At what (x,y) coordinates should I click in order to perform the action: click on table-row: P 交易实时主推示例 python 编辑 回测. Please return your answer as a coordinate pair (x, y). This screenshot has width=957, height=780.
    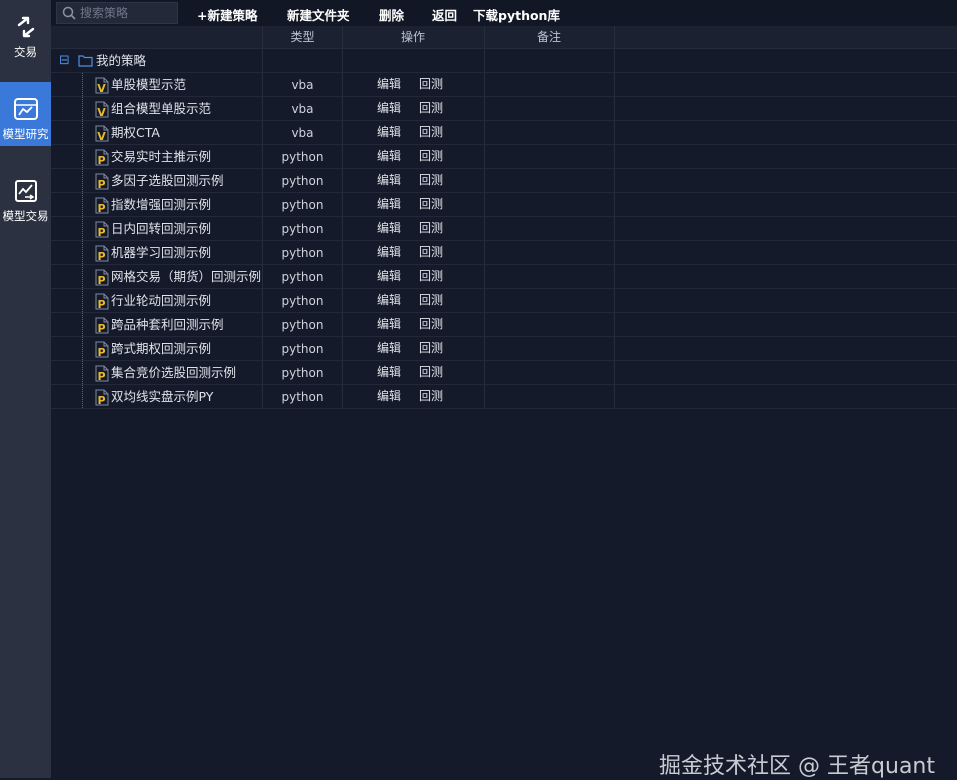
    Looking at the image, I should click on (504, 157).